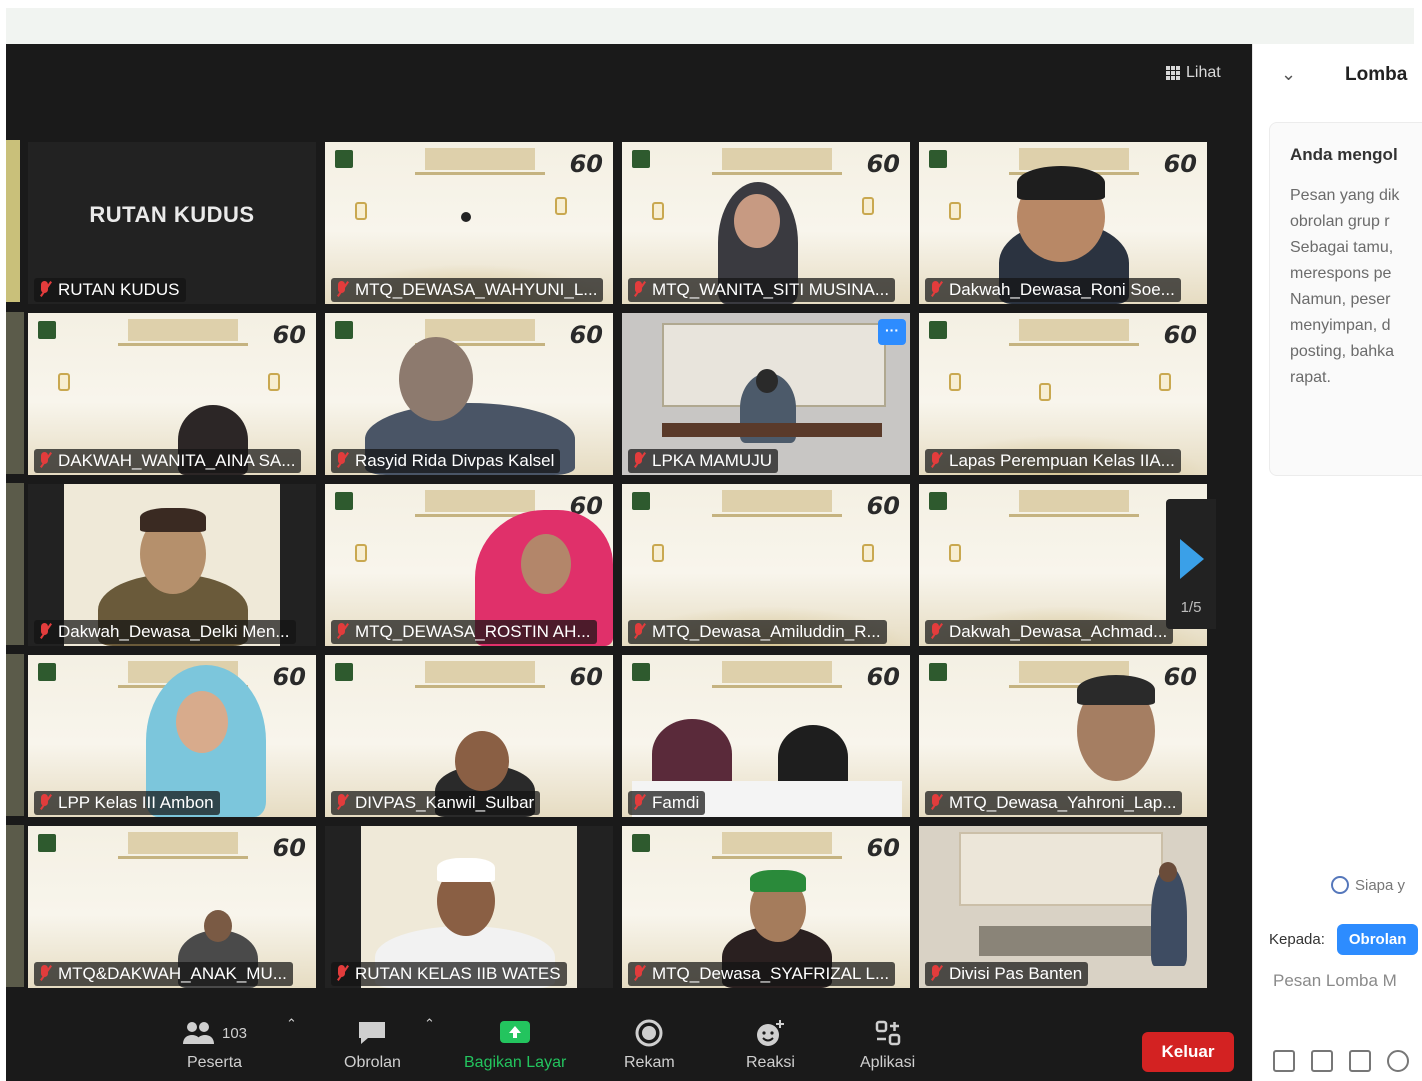  I want to click on screenshot-icon, so click(1322, 1061).